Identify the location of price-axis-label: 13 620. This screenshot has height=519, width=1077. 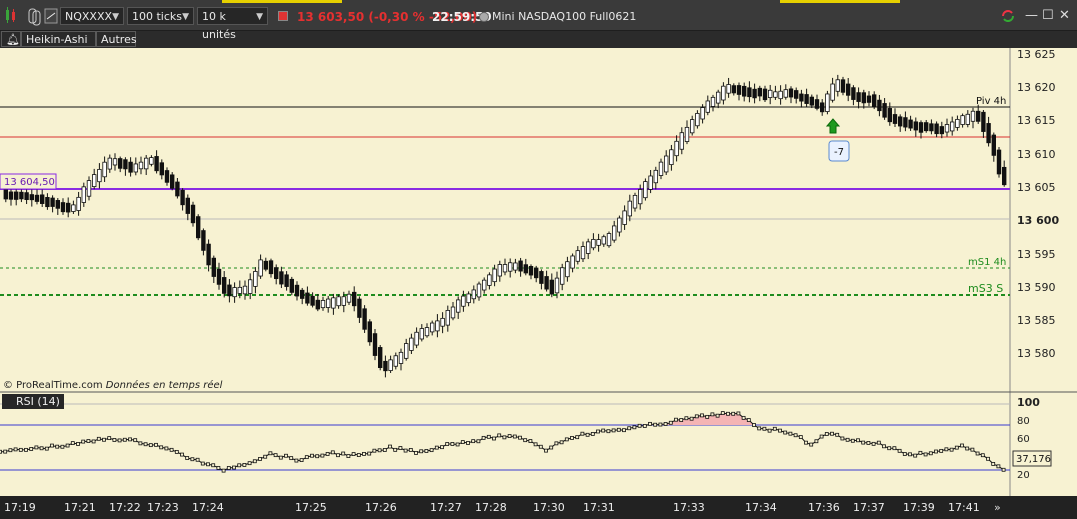
(1036, 87).